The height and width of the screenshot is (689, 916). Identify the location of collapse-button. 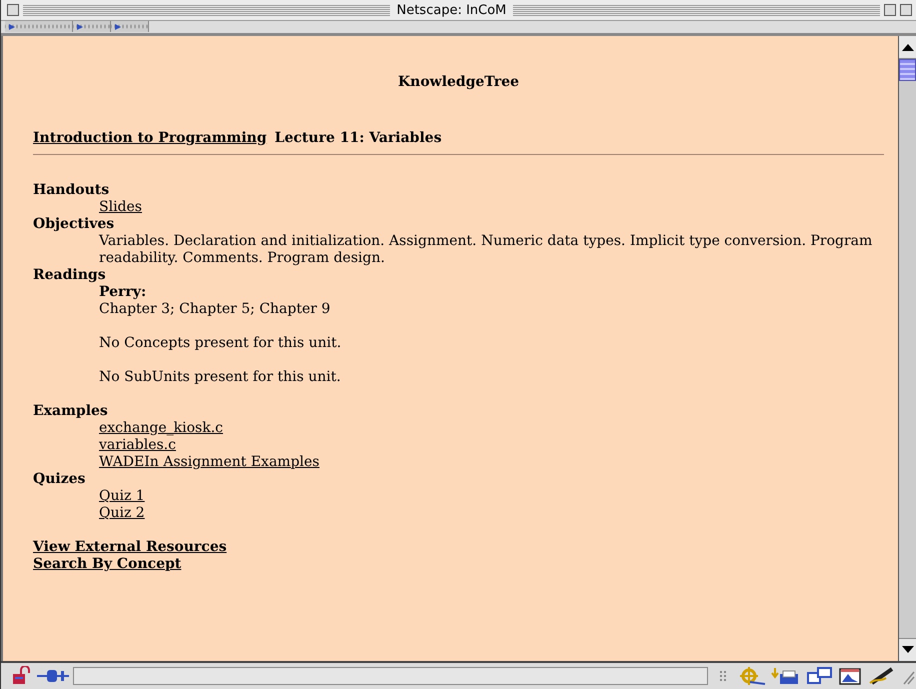
(906, 10).